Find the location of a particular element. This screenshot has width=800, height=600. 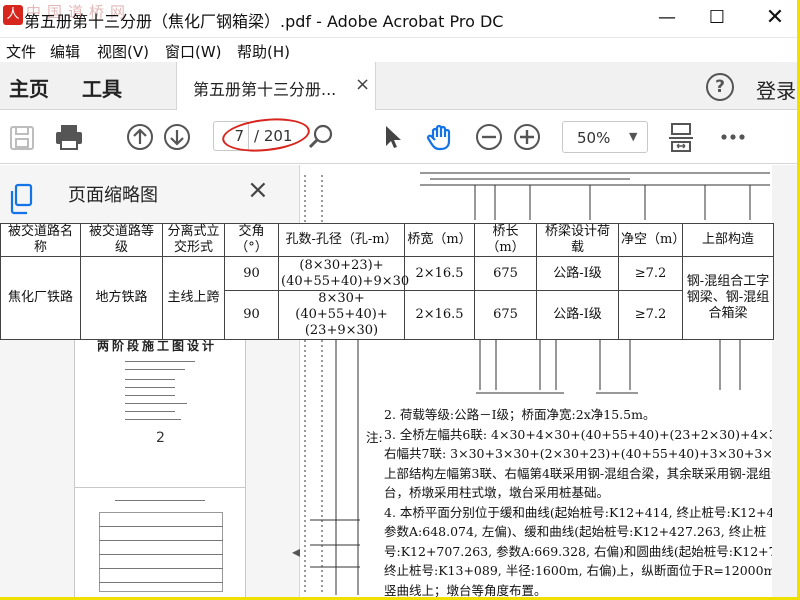

close-window-button: ✕ is located at coordinates (775, 18).